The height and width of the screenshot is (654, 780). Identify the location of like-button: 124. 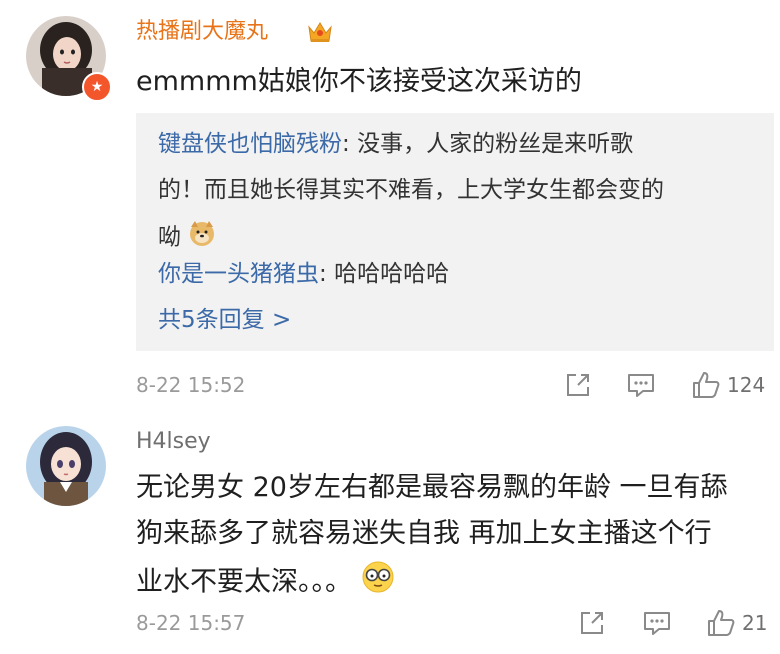
(728, 385).